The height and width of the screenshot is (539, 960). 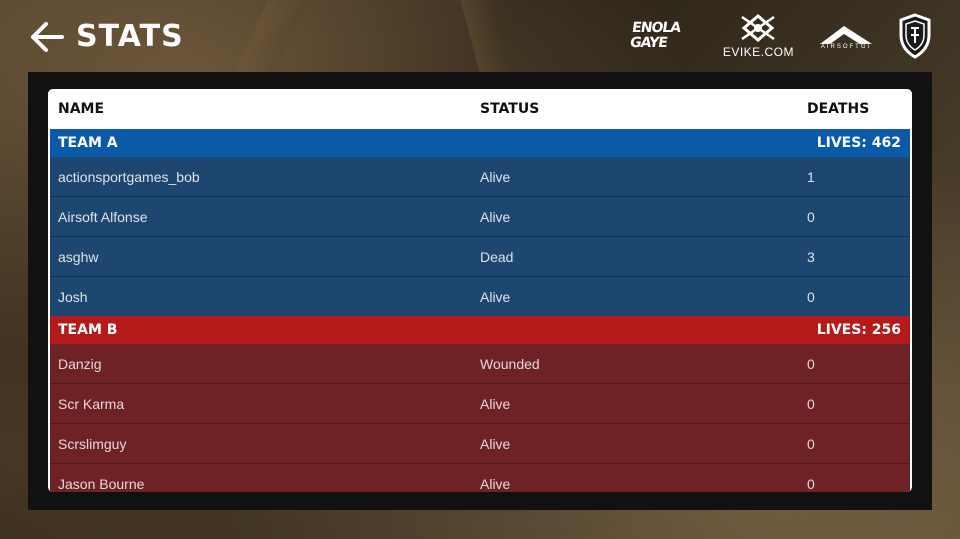 I want to click on table-header: NAME STATUS DEATHS, so click(x=480, y=109).